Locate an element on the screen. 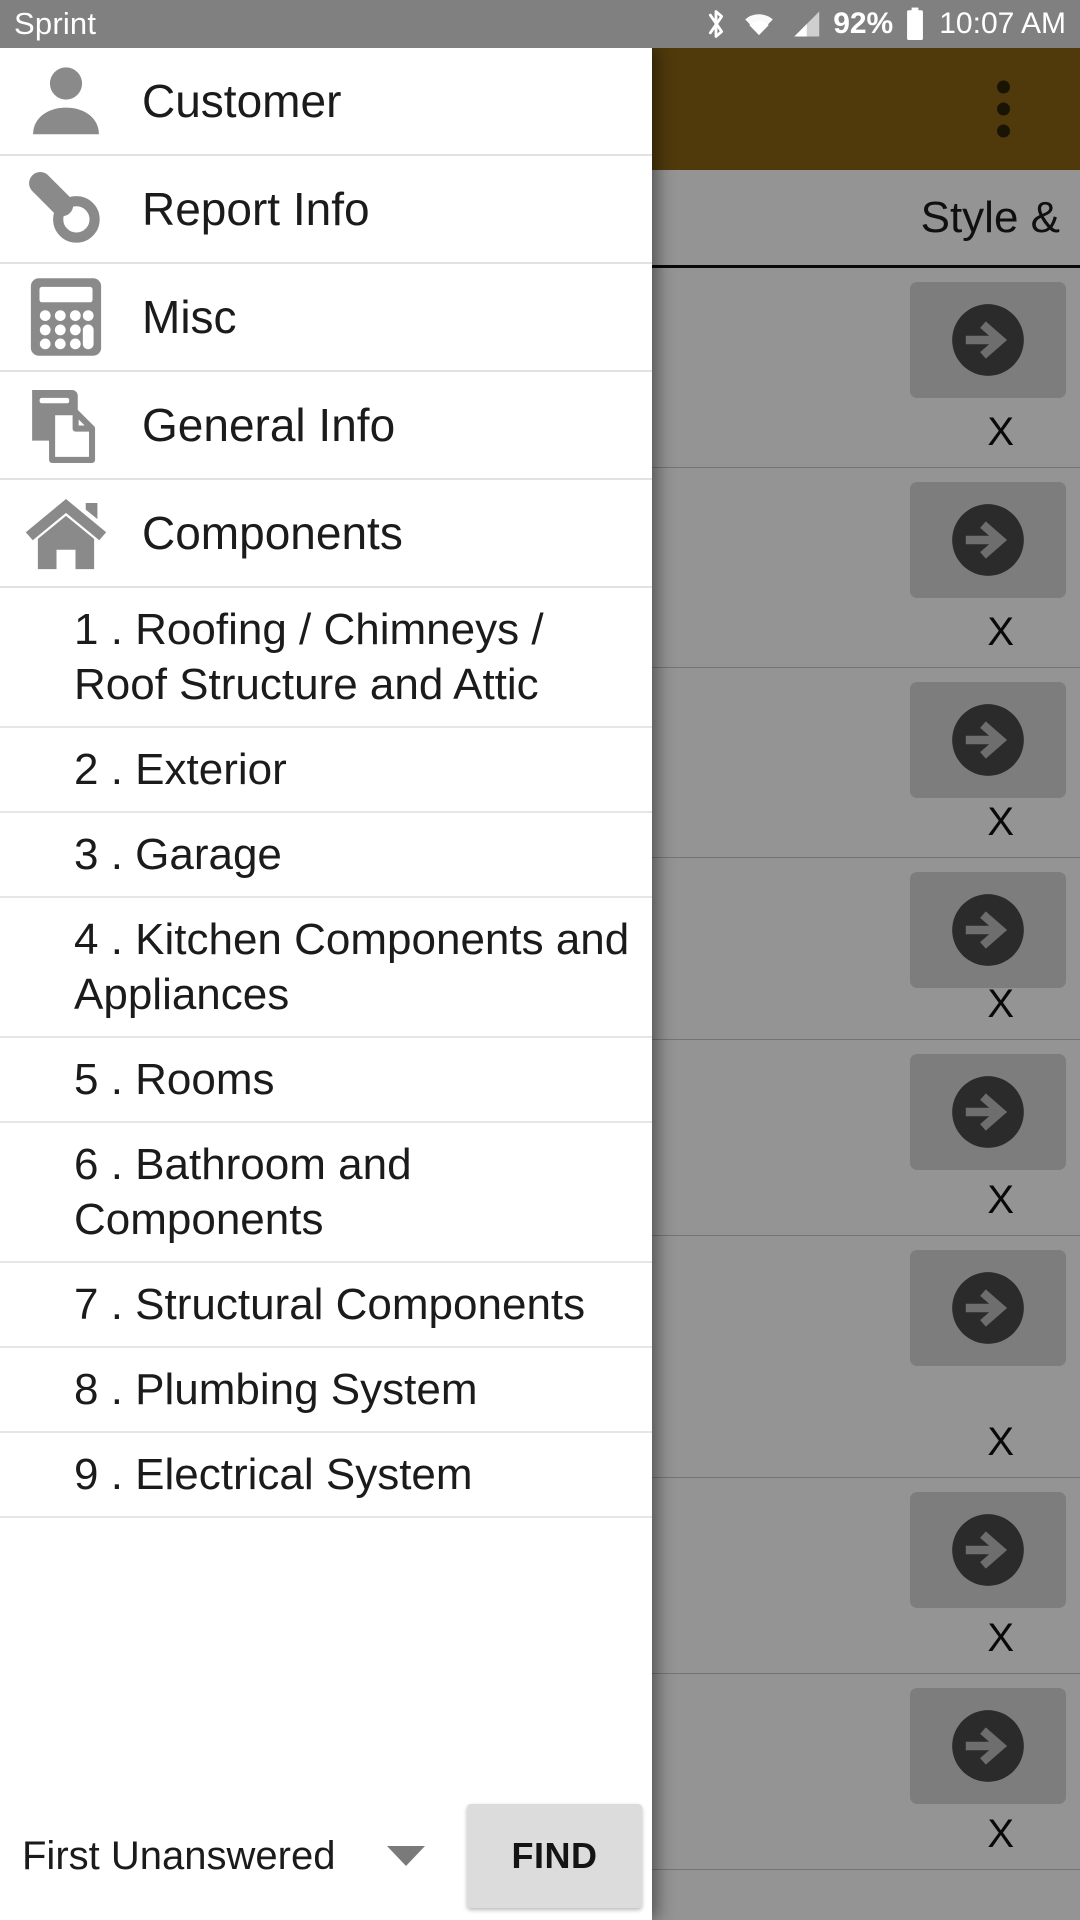 The width and height of the screenshot is (1080, 1920). cellular-signal-icon is located at coordinates (805, 24).